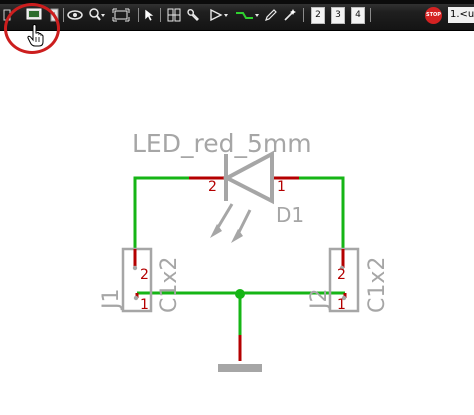 The width and height of the screenshot is (474, 415). What do you see at coordinates (338, 15) in the screenshot?
I see `page-button-3: 3` at bounding box center [338, 15].